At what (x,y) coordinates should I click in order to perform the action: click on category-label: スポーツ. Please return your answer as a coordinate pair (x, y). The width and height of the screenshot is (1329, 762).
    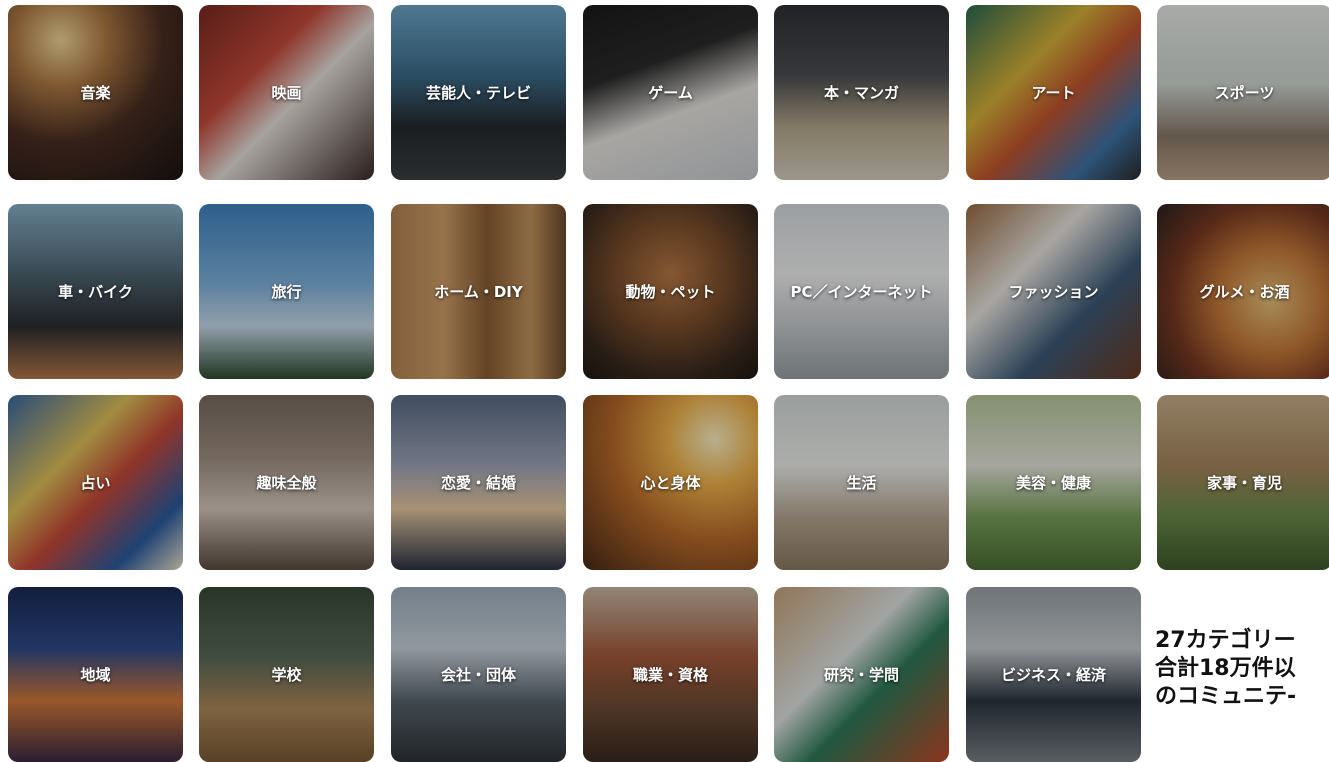
    Looking at the image, I should click on (1244, 93).